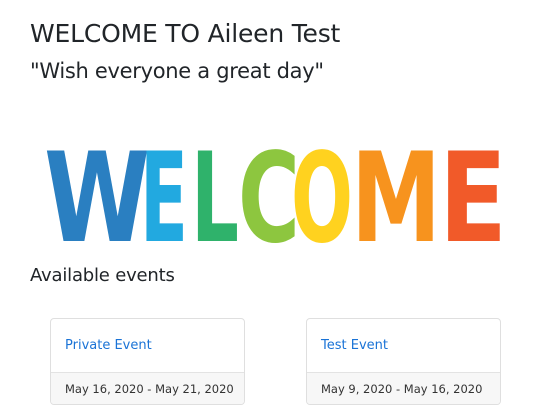 The width and height of the screenshot is (552, 419). Describe the element at coordinates (177, 71) in the screenshot. I see `page-subtitle: "Wish everyone a great day"` at that location.